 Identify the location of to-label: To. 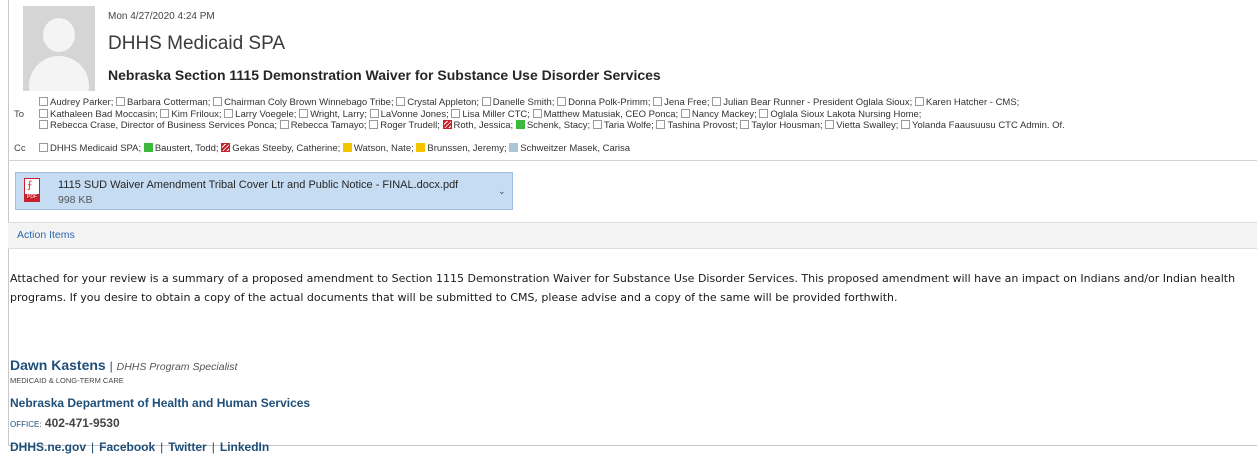
(19, 114).